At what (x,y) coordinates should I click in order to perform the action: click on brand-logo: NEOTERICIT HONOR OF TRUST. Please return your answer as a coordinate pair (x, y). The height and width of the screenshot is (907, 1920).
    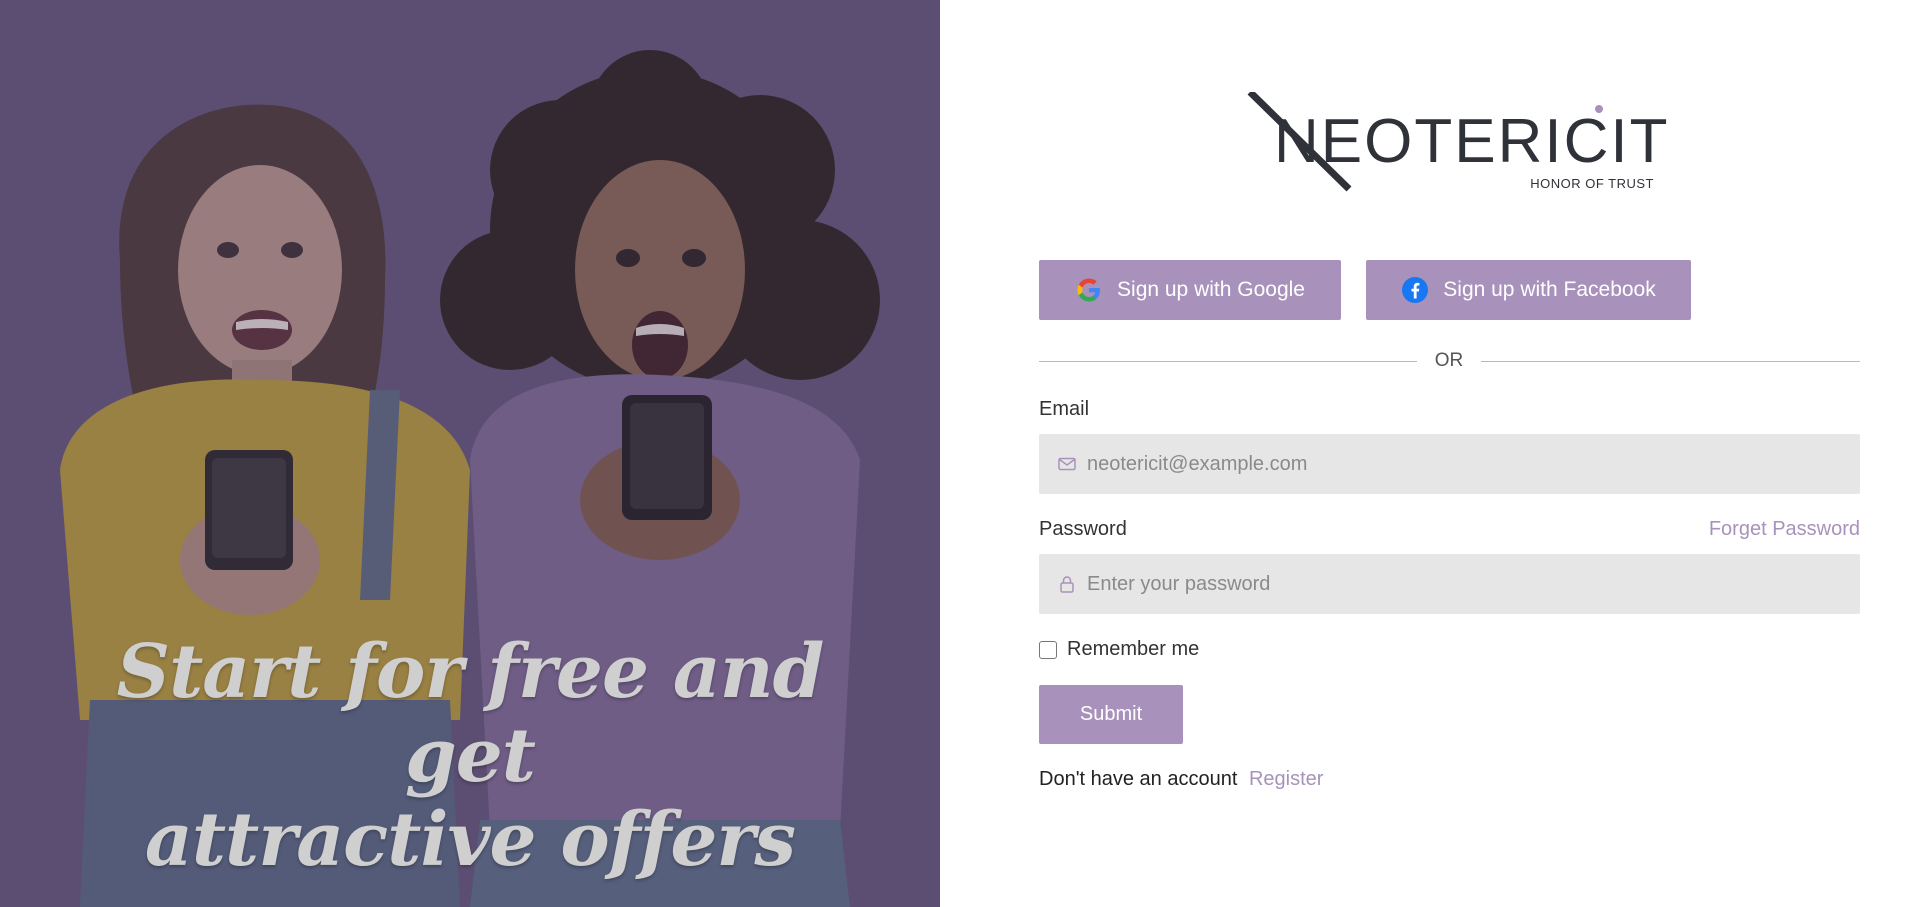
    Looking at the image, I should click on (1455, 142).